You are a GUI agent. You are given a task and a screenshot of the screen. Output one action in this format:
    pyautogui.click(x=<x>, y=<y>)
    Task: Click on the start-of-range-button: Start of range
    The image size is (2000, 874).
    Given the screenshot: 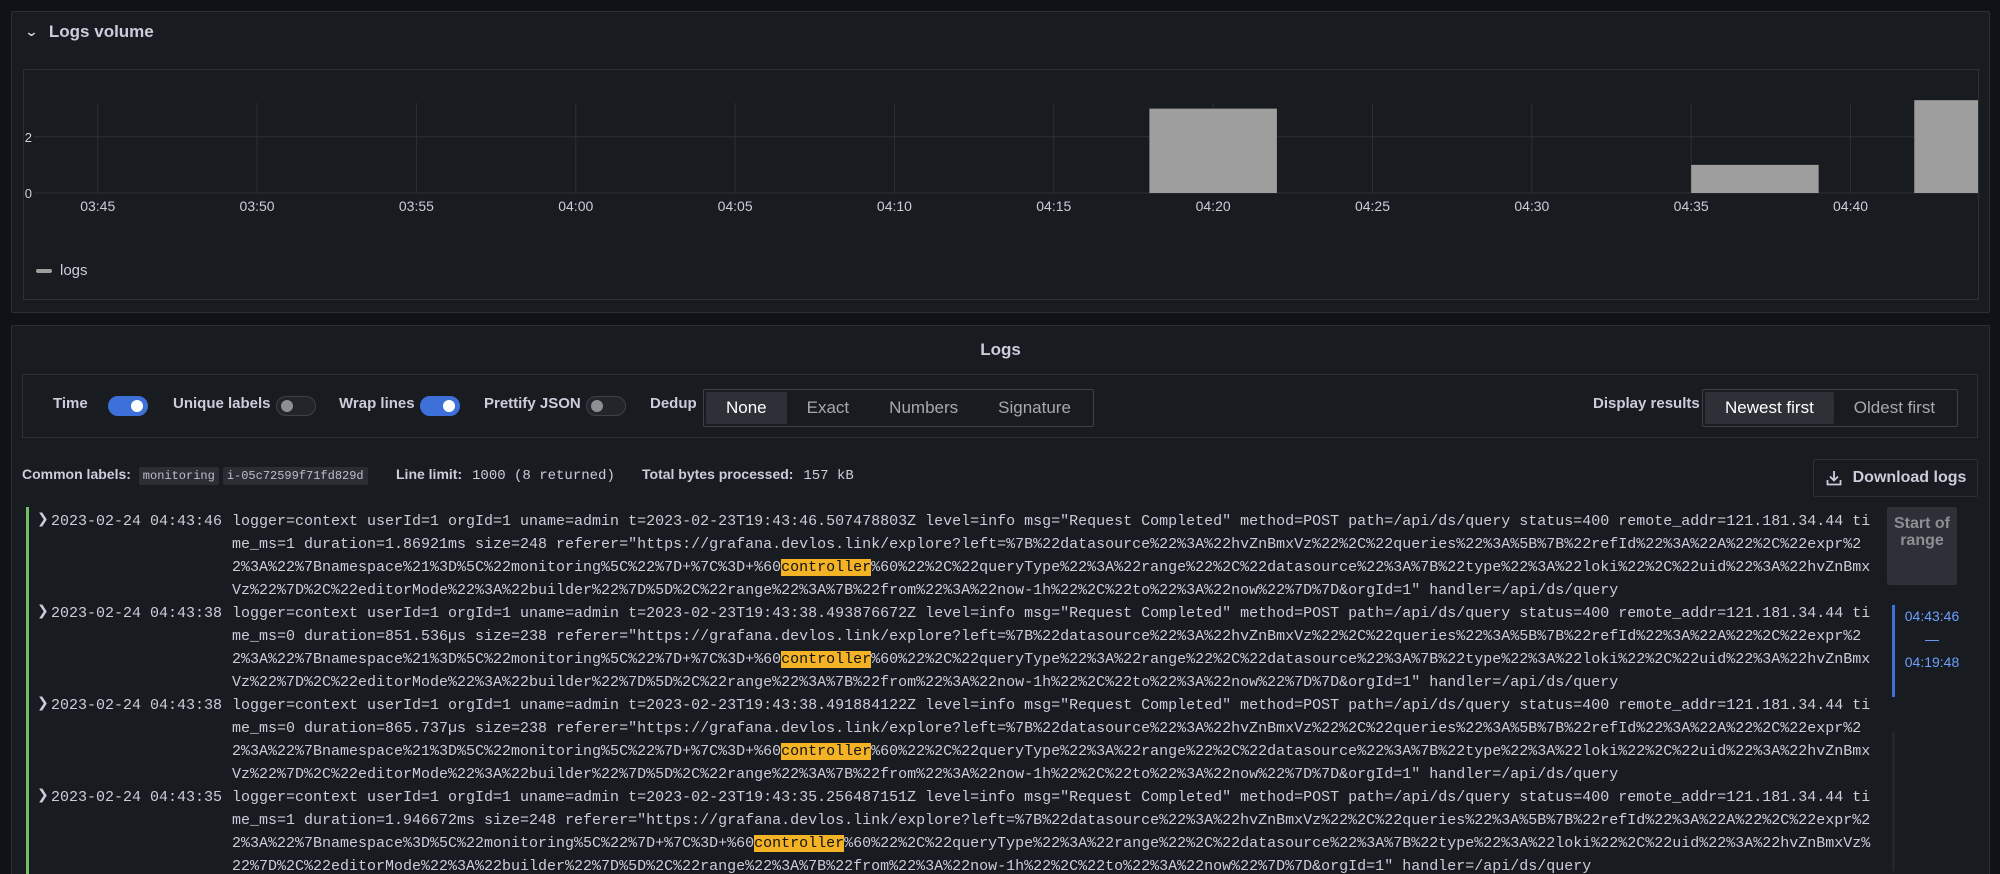 What is the action you would take?
    pyautogui.click(x=1922, y=546)
    